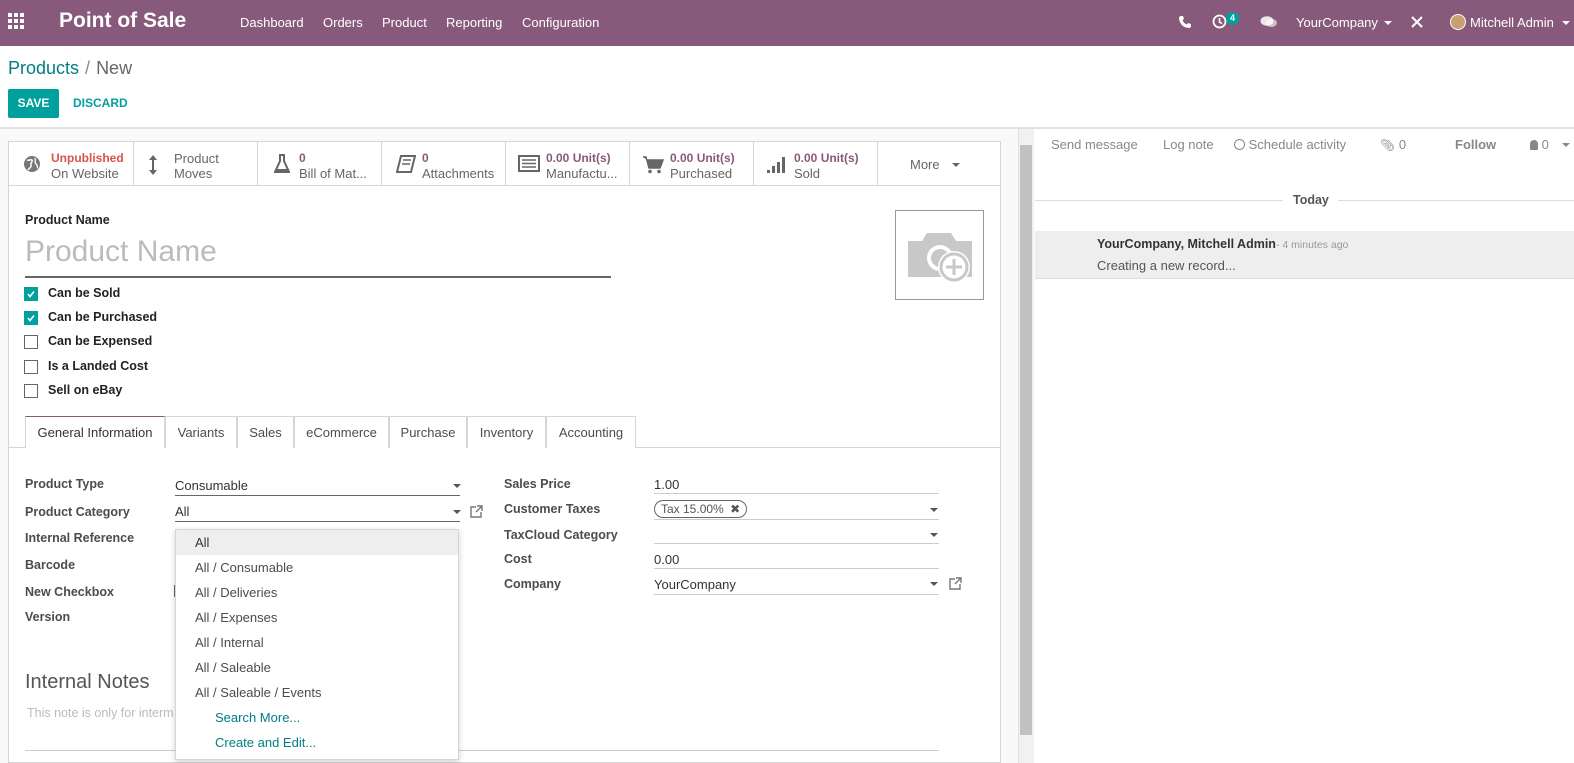  I want to click on apps-menu-icon, so click(18, 22).